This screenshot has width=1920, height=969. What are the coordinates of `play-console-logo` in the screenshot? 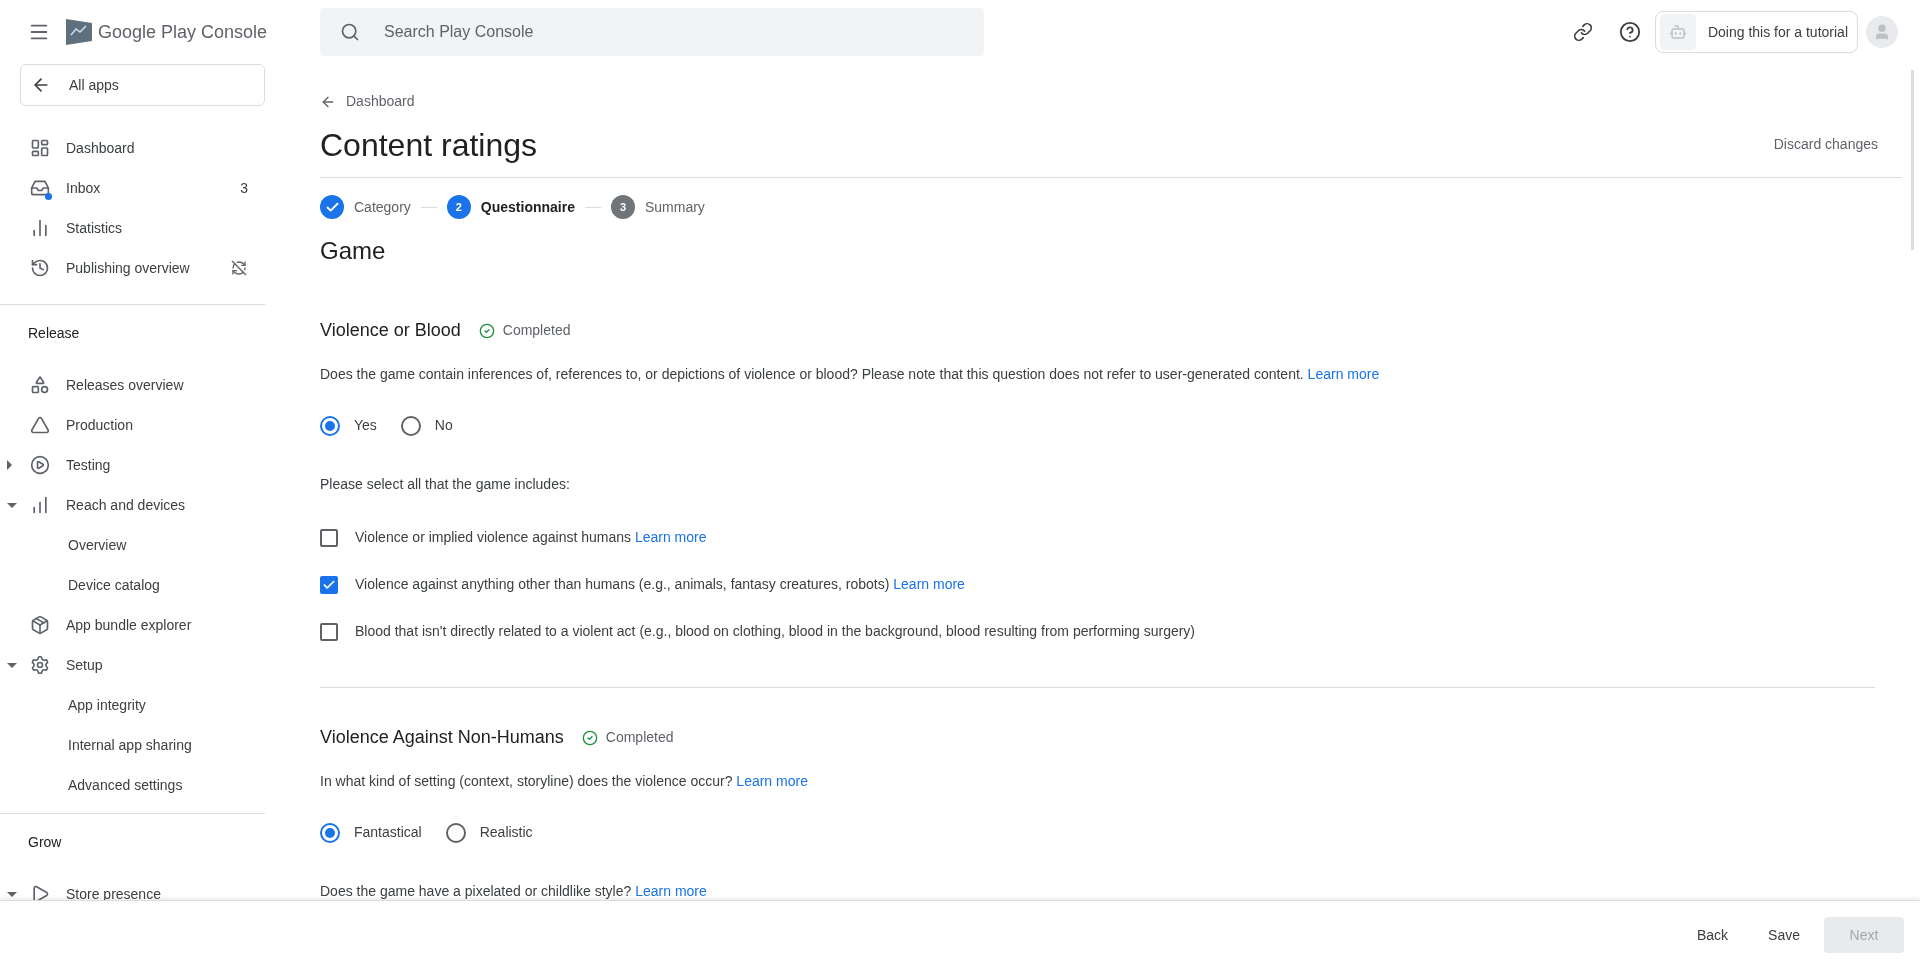 It's located at (79, 32).